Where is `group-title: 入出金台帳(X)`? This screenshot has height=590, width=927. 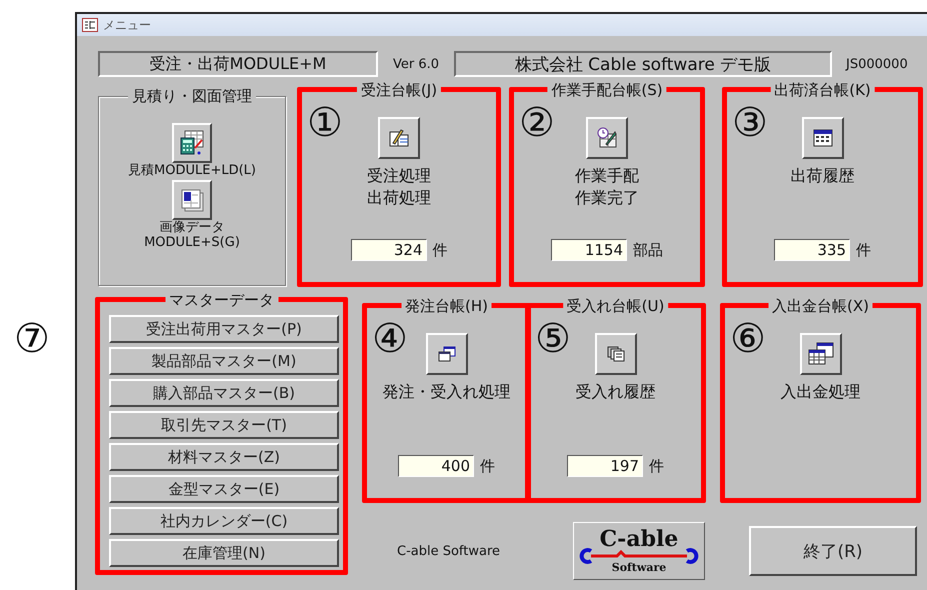 group-title: 入出金台帳(X) is located at coordinates (820, 306).